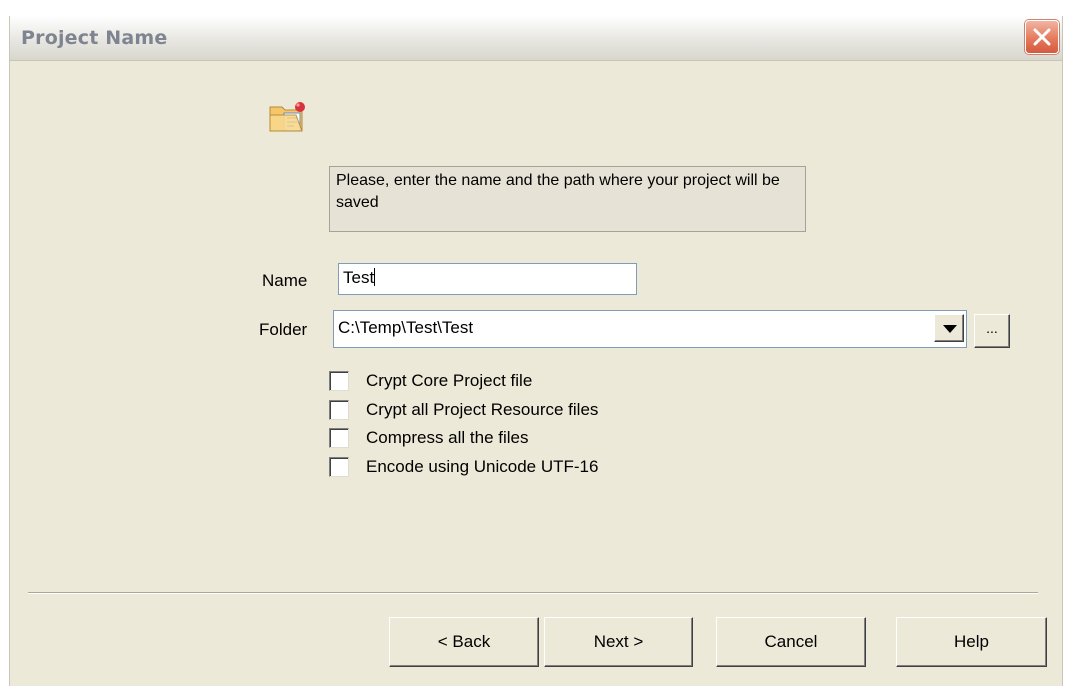  Describe the element at coordinates (375, 277) in the screenshot. I see `text-caret` at that location.